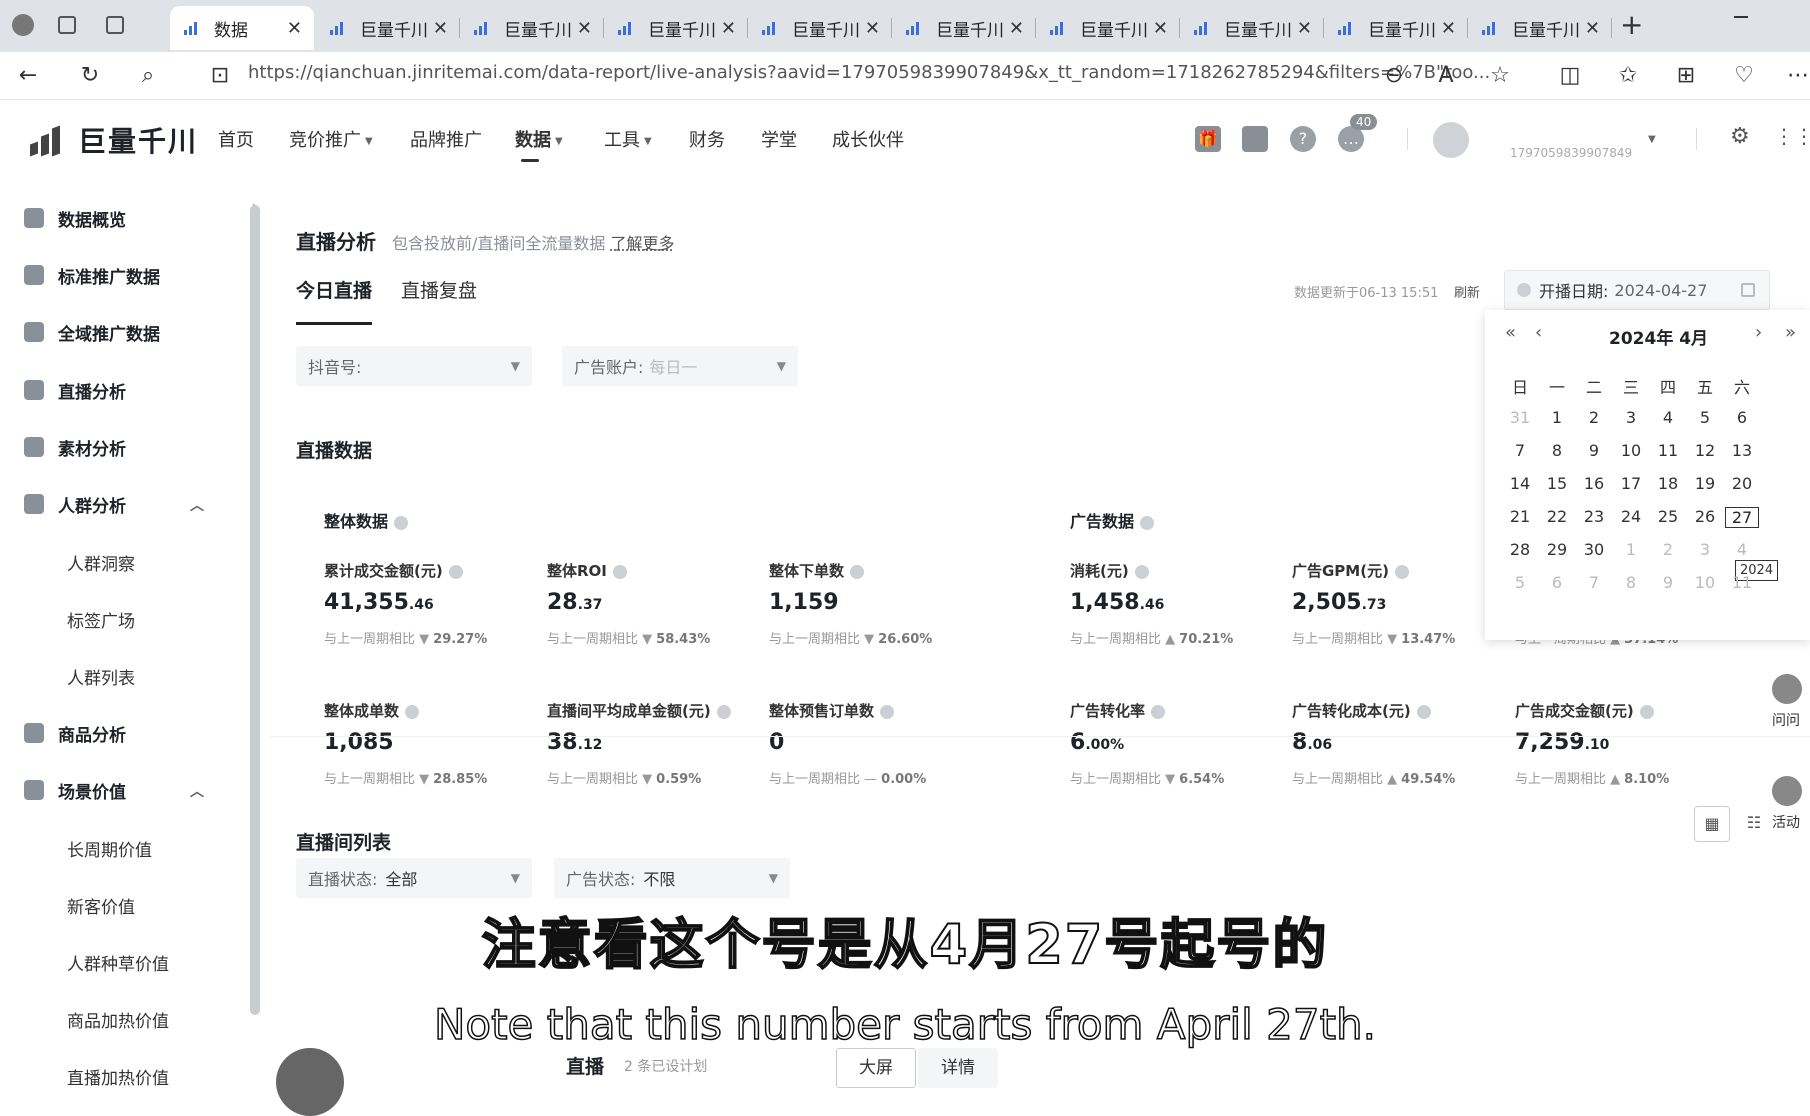  What do you see at coordinates (643, 243) in the screenshot?
I see `learn-more-link: 了解更多` at bounding box center [643, 243].